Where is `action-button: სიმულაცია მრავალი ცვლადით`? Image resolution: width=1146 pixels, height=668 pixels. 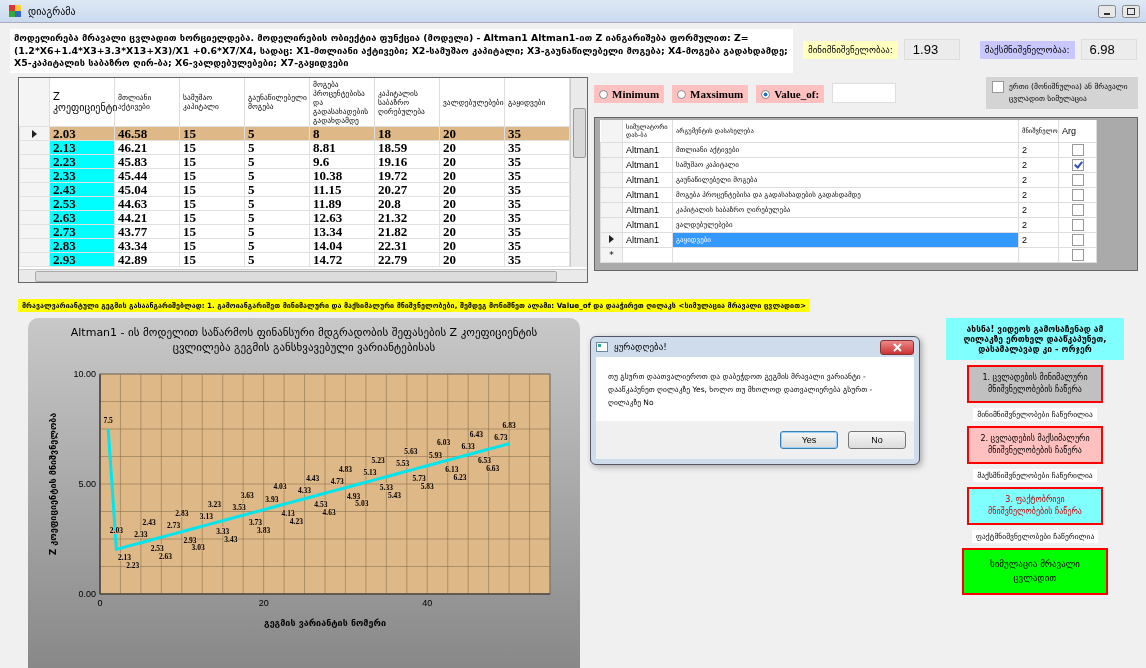
action-button: სიმულაცია მრავალი ცვლადით is located at coordinates (1035, 572).